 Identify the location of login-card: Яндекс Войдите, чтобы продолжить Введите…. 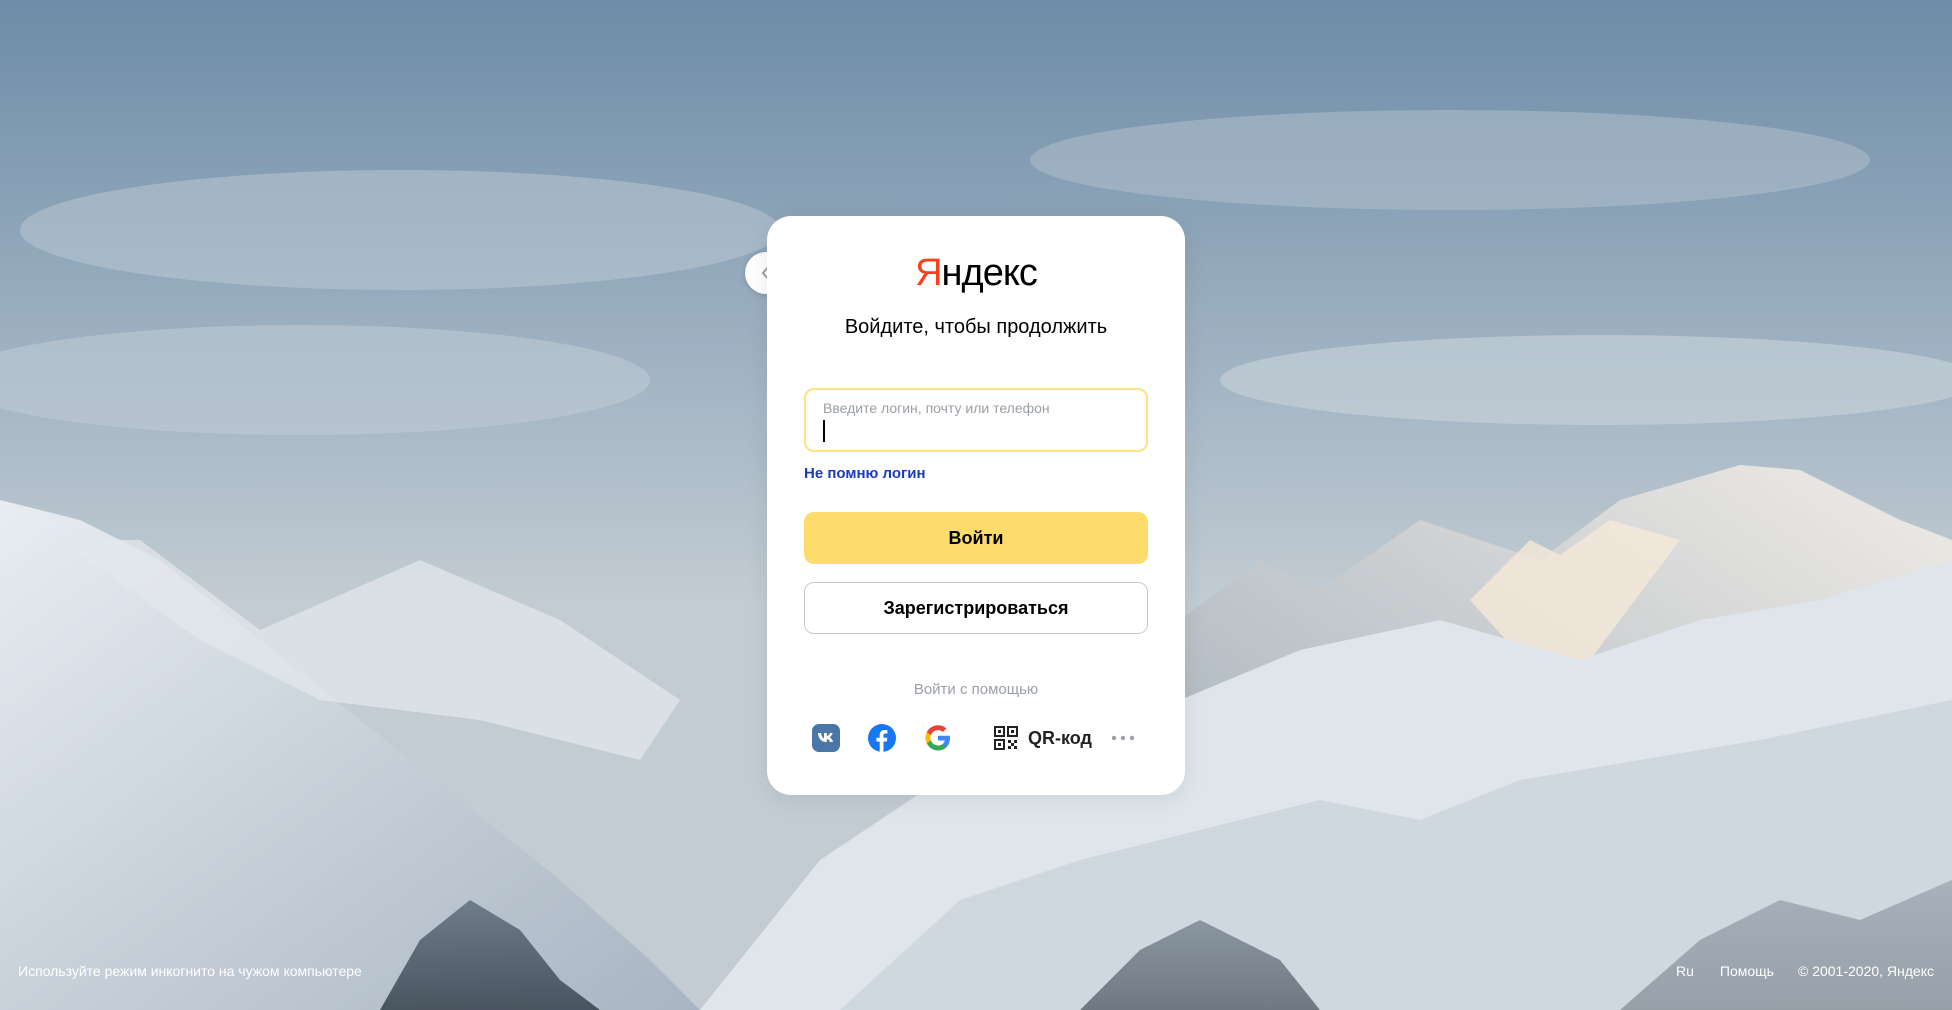
(976, 505).